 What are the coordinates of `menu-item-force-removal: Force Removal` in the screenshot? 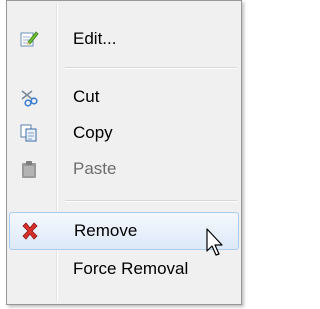 It's located at (124, 269).